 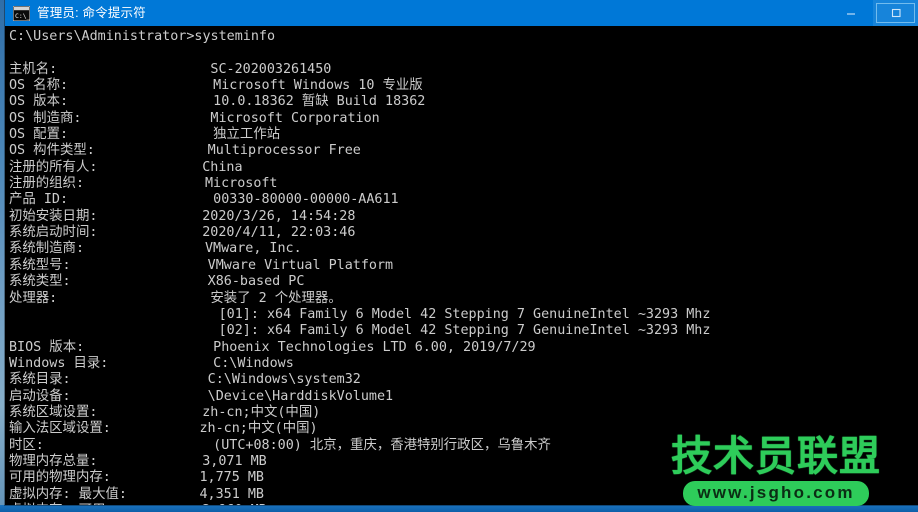 I want to click on cmd-icon: C:\_, so click(x=21, y=13).